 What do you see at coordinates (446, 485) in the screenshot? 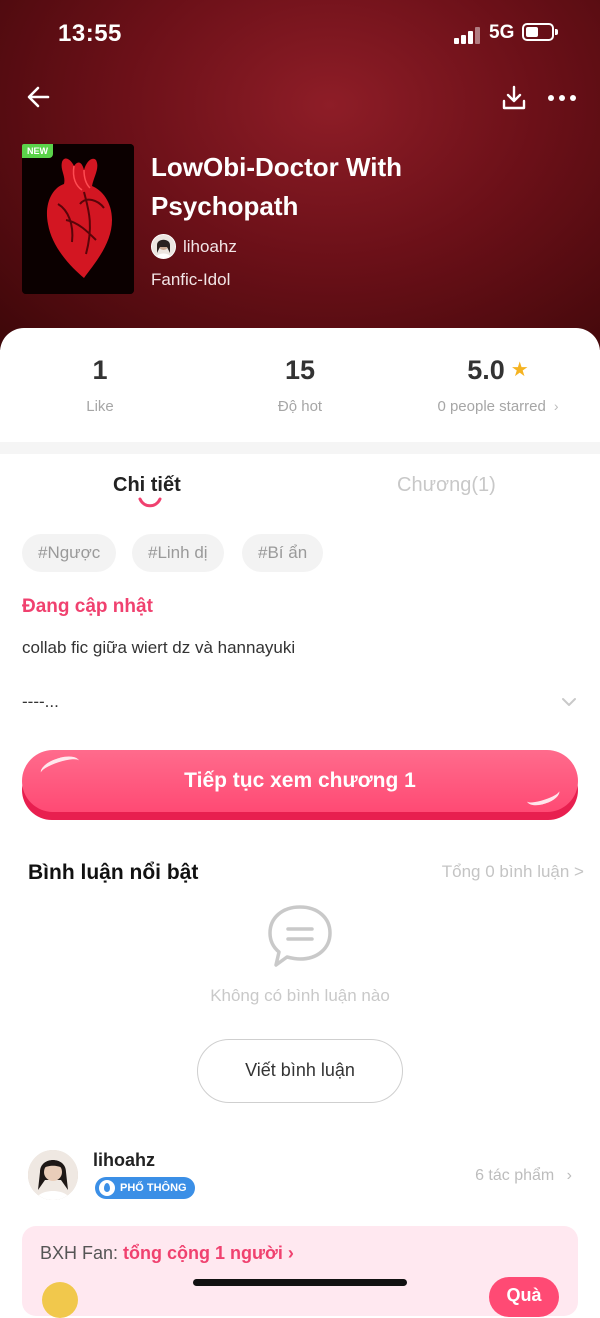
I see `tab-chapters: Chương(1)` at bounding box center [446, 485].